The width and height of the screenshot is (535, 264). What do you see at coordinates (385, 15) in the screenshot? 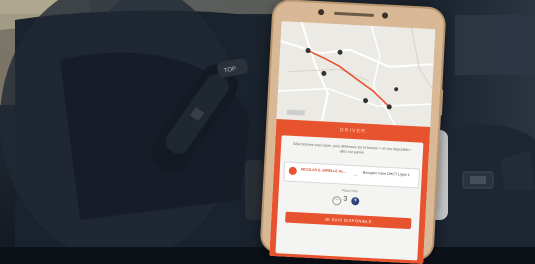
I see `sensor-icon` at bounding box center [385, 15].